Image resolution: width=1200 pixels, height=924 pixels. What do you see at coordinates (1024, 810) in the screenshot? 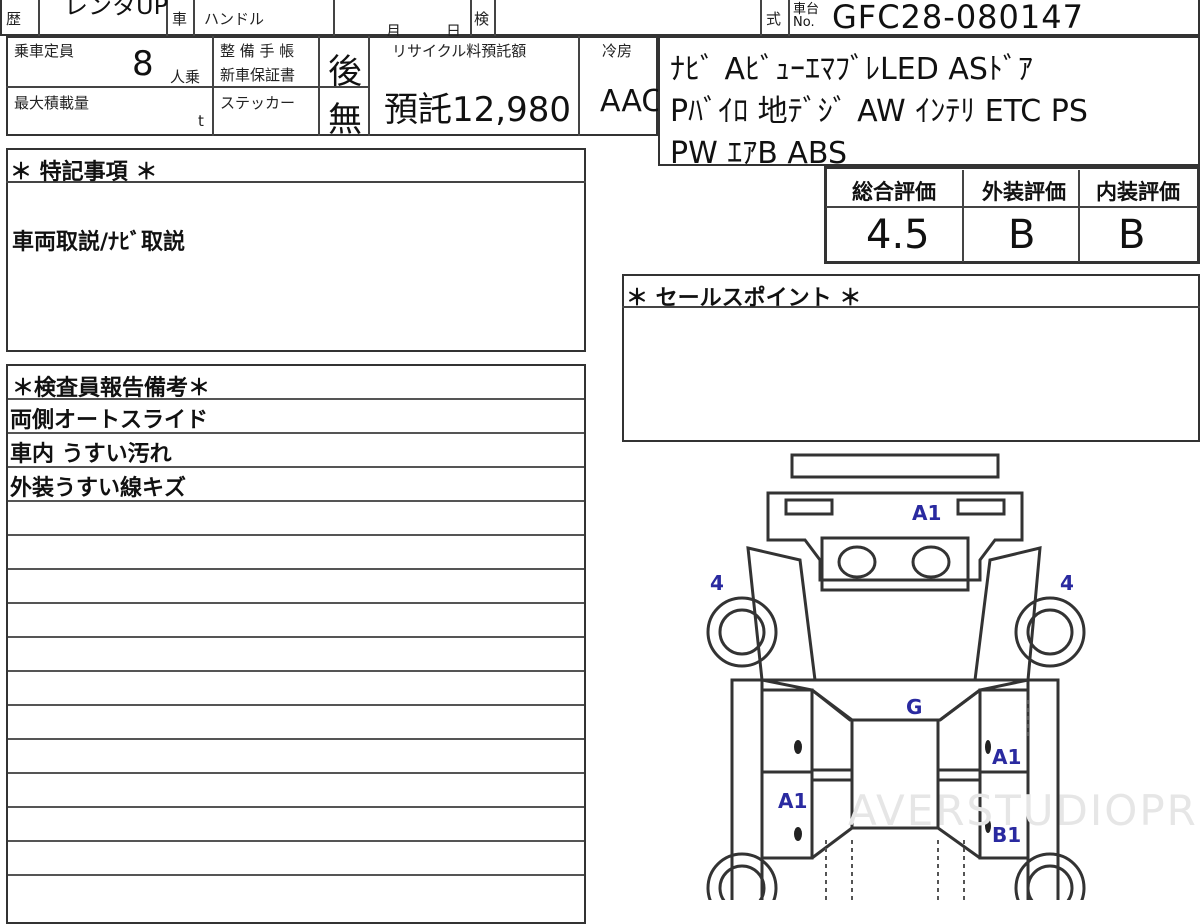
I see `watermark: AVERSTUDIOPRO` at bounding box center [1024, 810].